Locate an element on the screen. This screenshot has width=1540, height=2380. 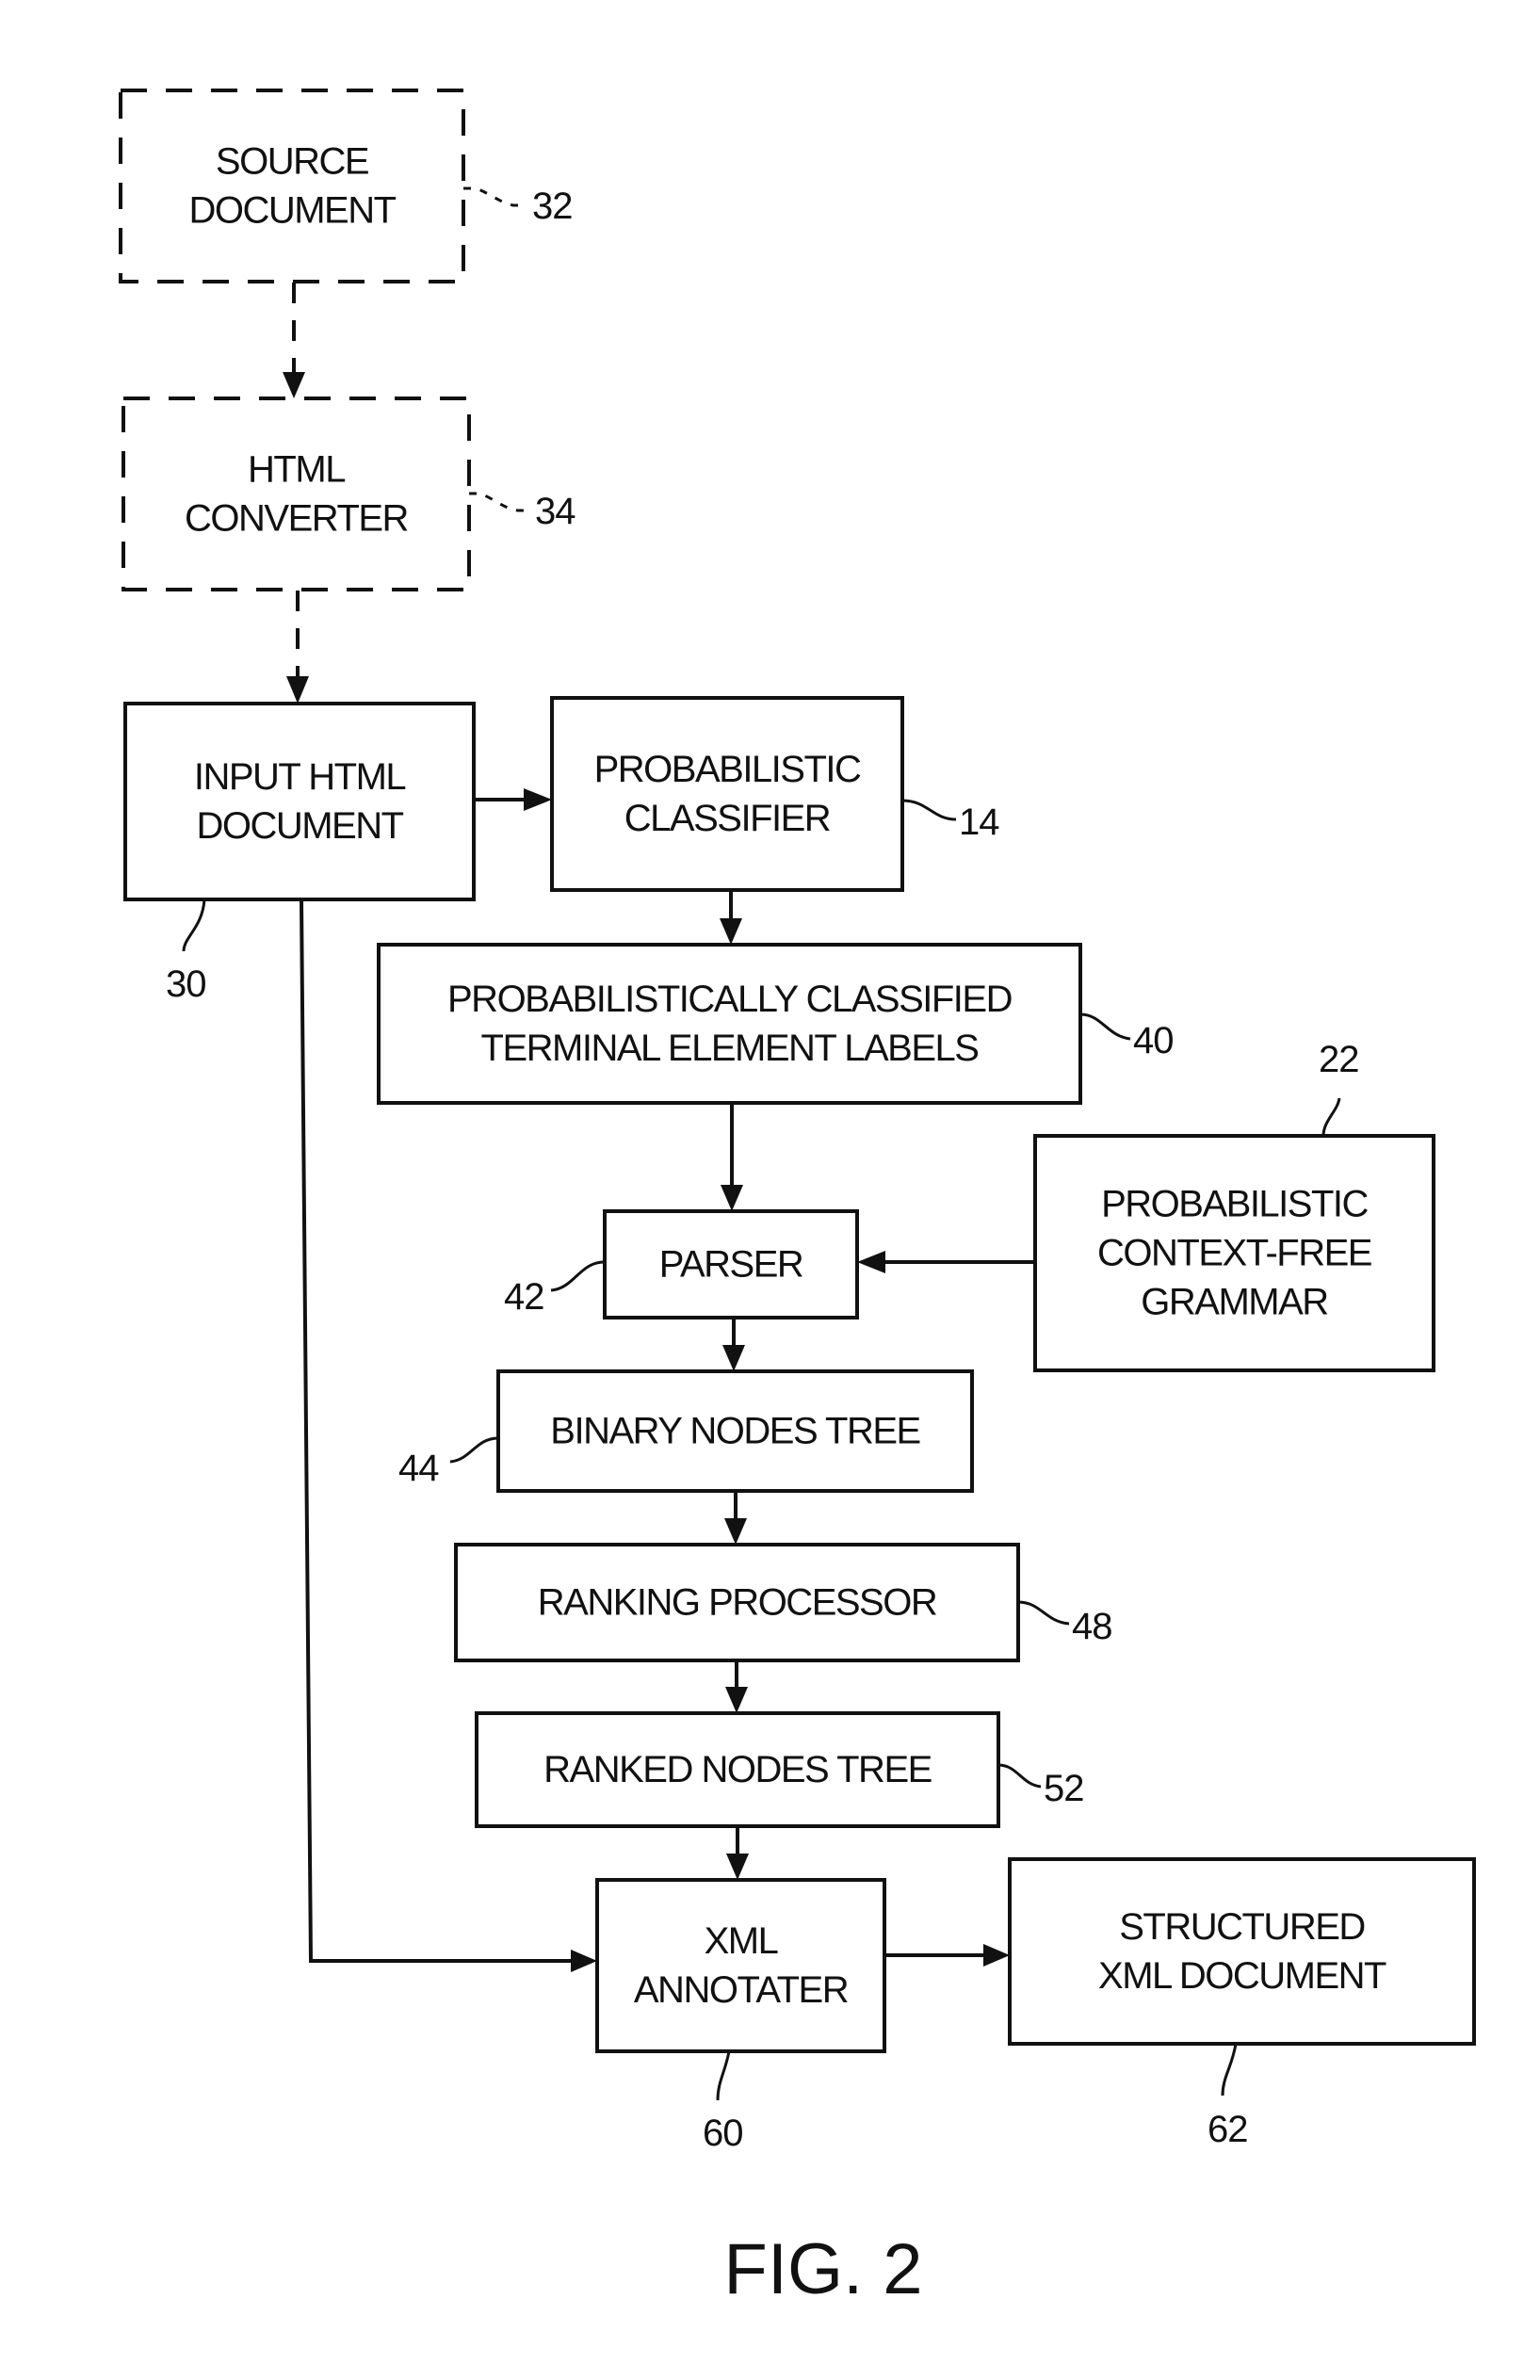
box-probabilistic-classifier is located at coordinates (727, 794).